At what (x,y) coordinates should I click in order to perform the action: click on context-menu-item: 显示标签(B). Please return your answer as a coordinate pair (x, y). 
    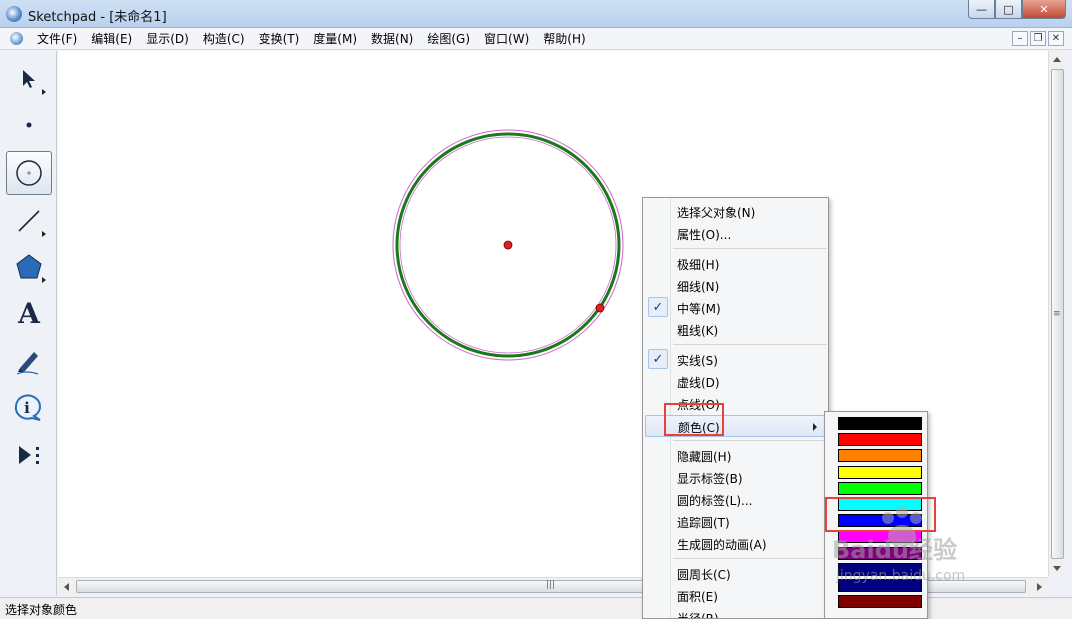
    Looking at the image, I should click on (735, 478).